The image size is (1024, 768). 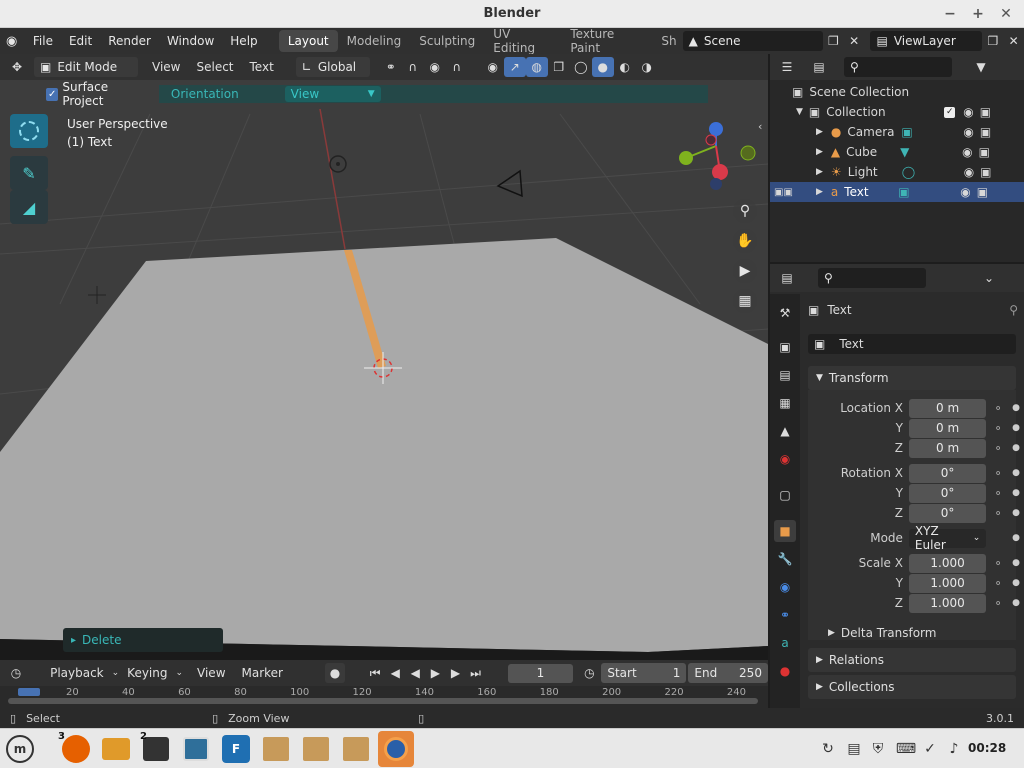 What do you see at coordinates (785, 375) in the screenshot?
I see `output-tab-icon: ▤` at bounding box center [785, 375].